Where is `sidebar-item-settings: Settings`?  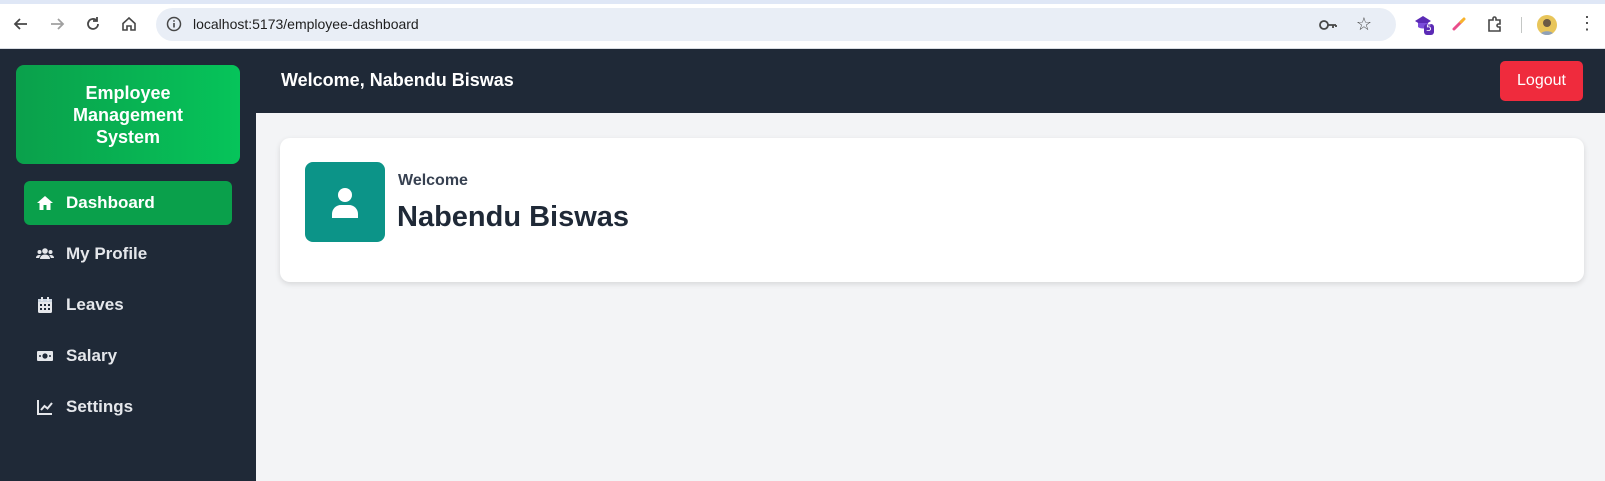
sidebar-item-settings: Settings is located at coordinates (128, 407).